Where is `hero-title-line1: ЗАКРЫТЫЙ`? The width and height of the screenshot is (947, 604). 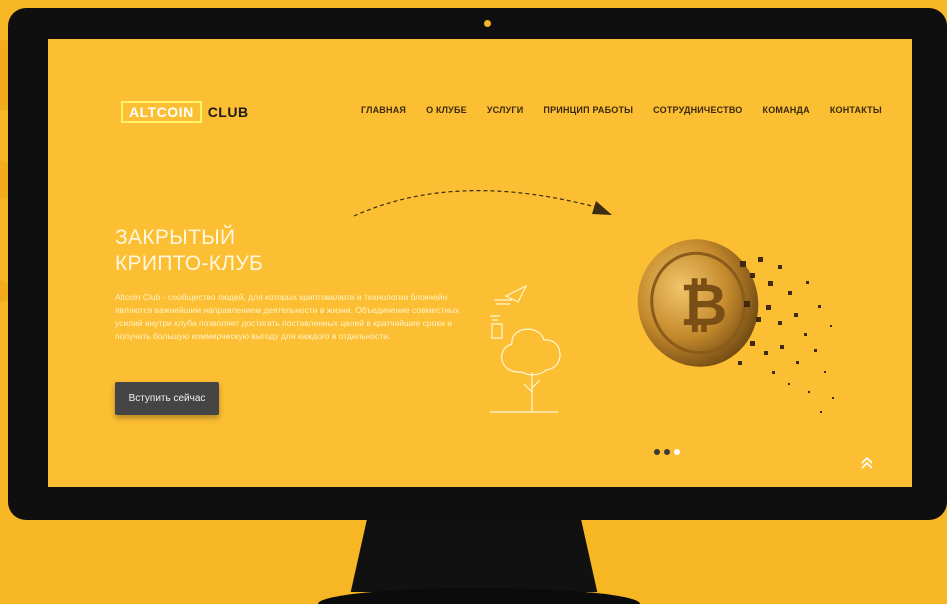
hero-title-line1: ЗАКРЫТЫЙ is located at coordinates (175, 237).